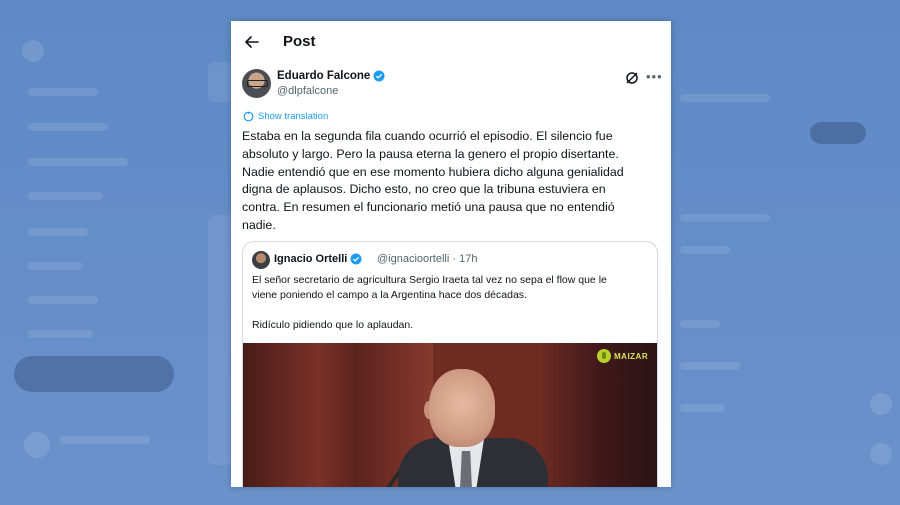  I want to click on quote-author-name: Ignacio Ortelli, so click(318, 259).